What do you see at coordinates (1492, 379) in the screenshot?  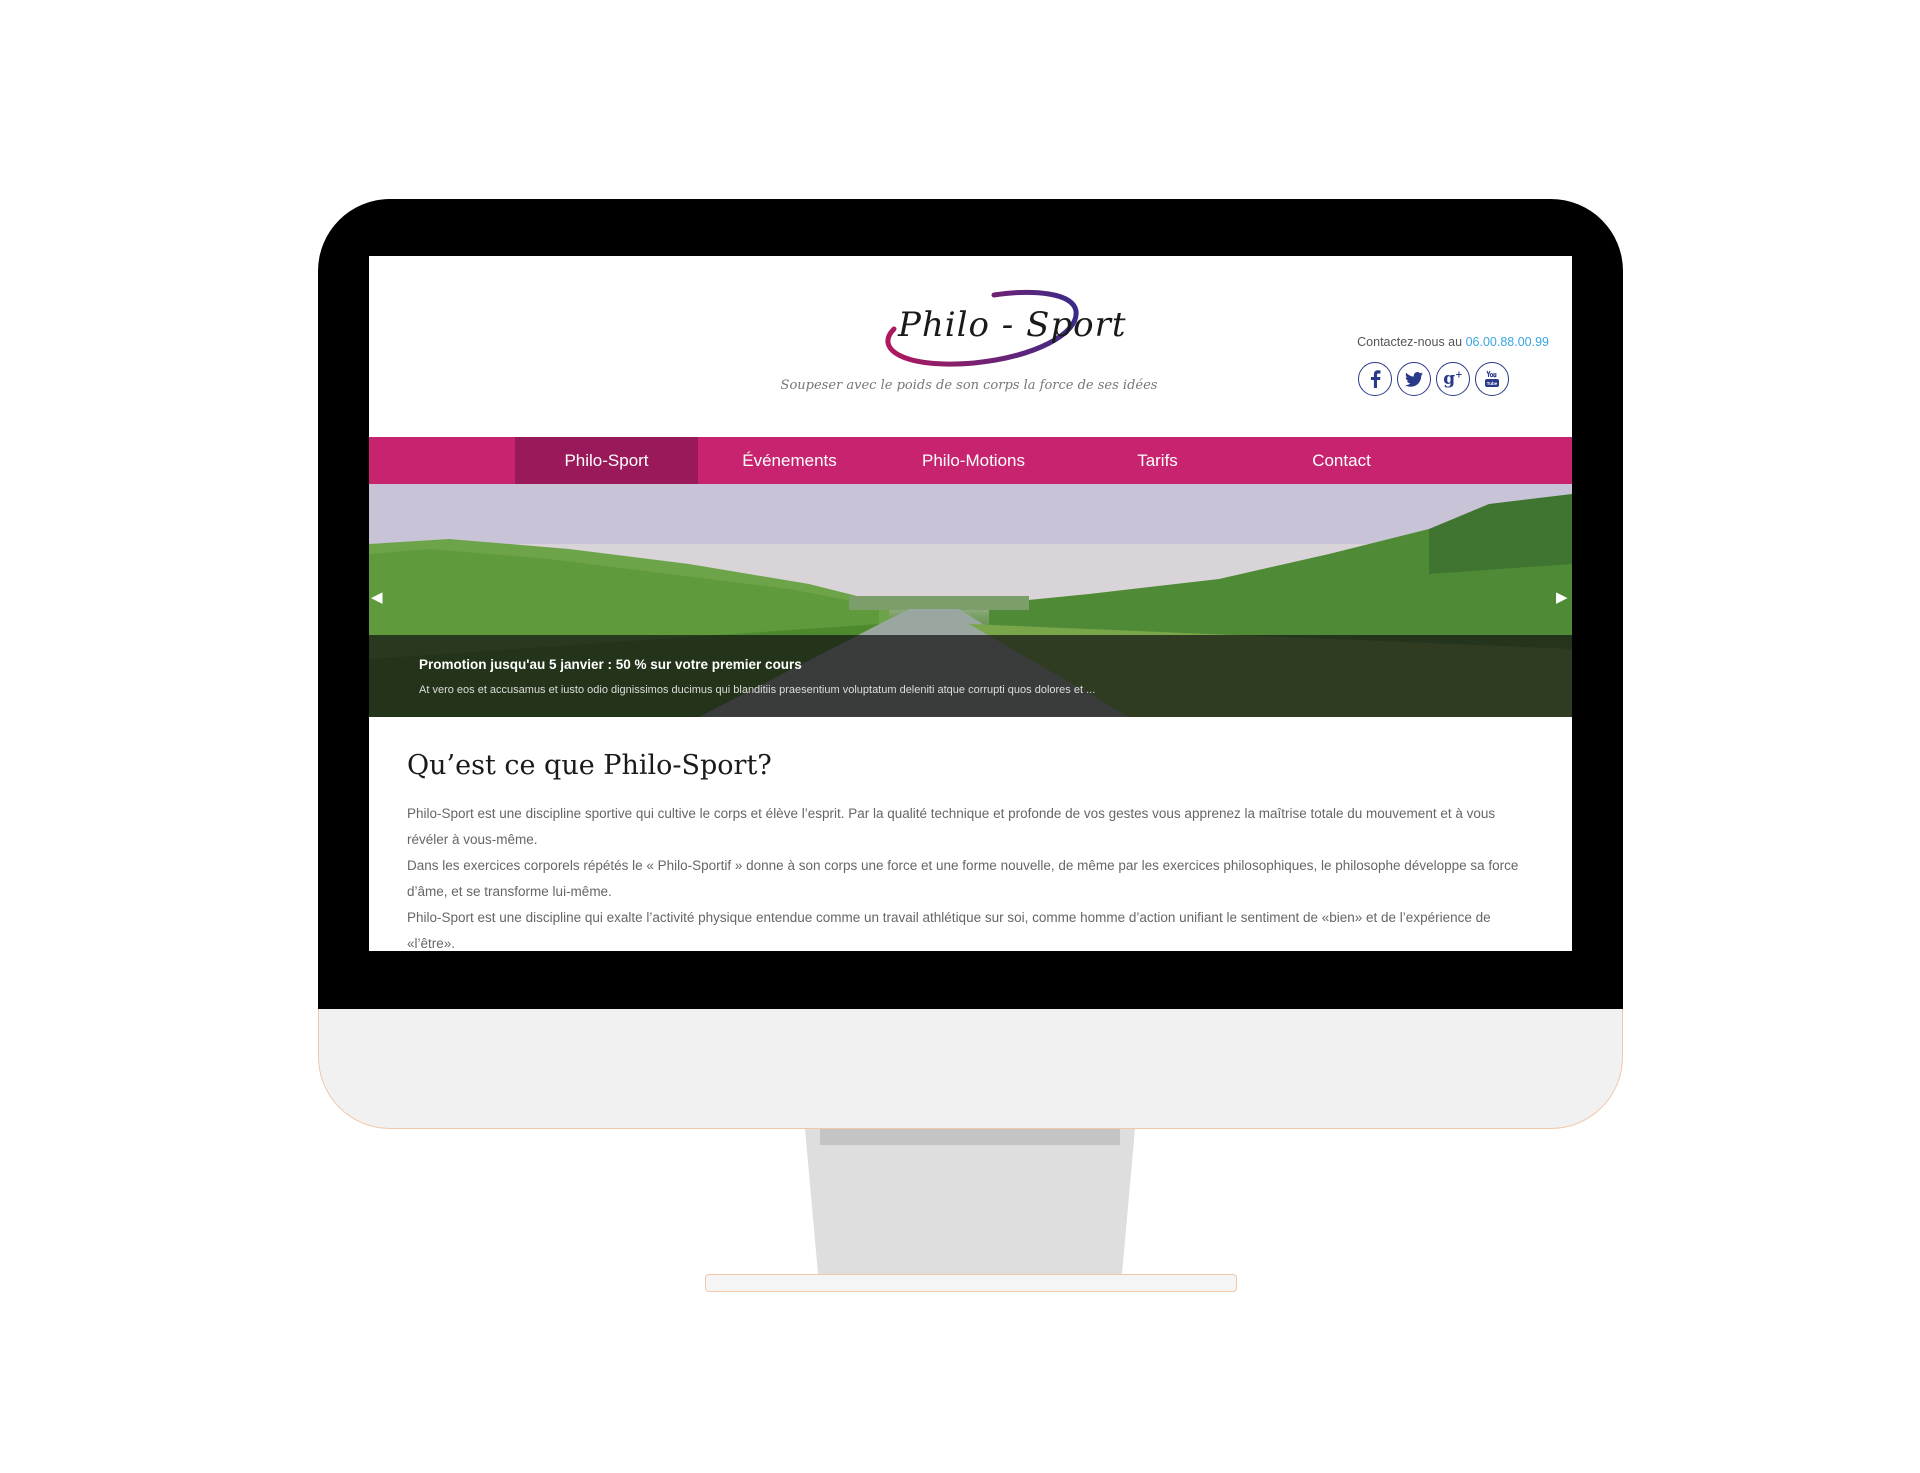 I see `youtube-icon: Tube` at bounding box center [1492, 379].